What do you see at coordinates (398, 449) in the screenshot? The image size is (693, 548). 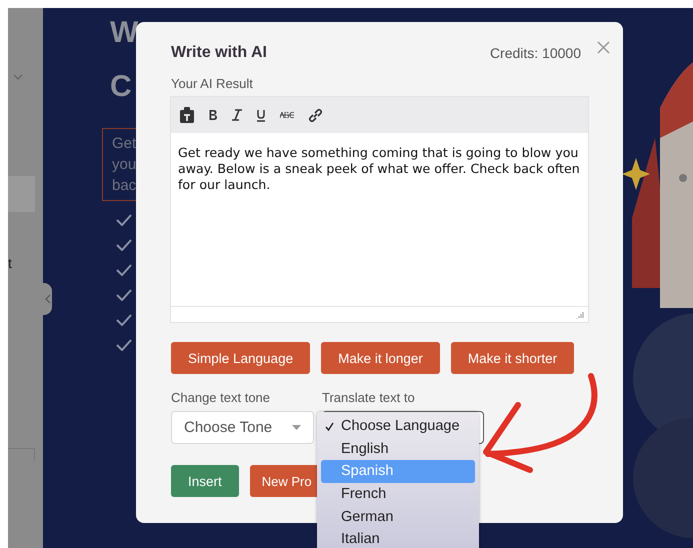 I see `menu-option: English` at bounding box center [398, 449].